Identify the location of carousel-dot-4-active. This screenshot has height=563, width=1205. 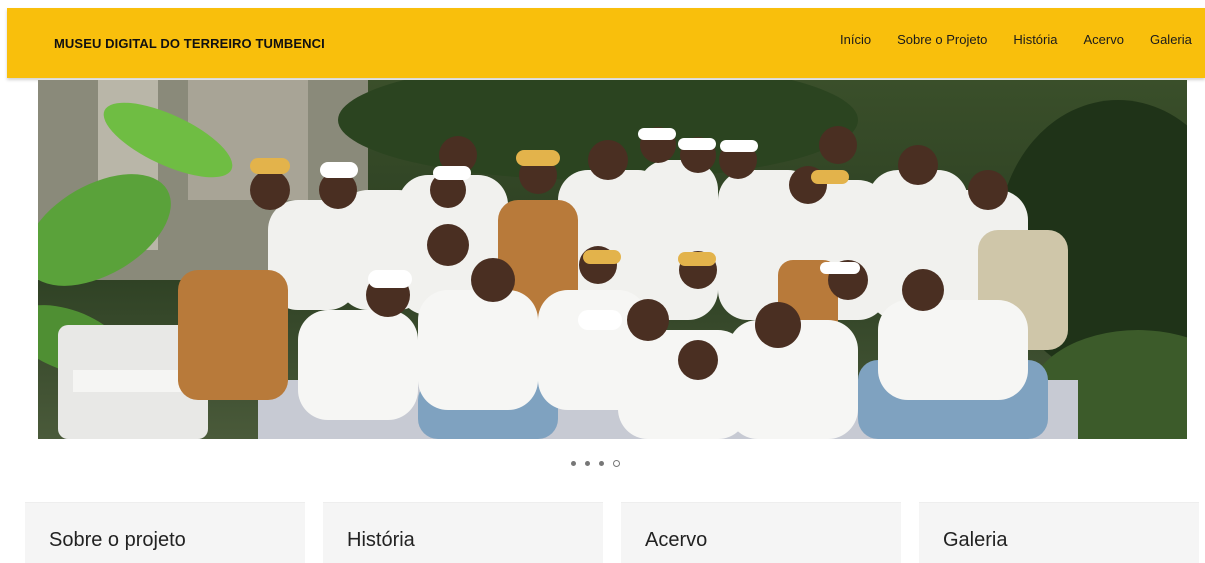
(616, 463).